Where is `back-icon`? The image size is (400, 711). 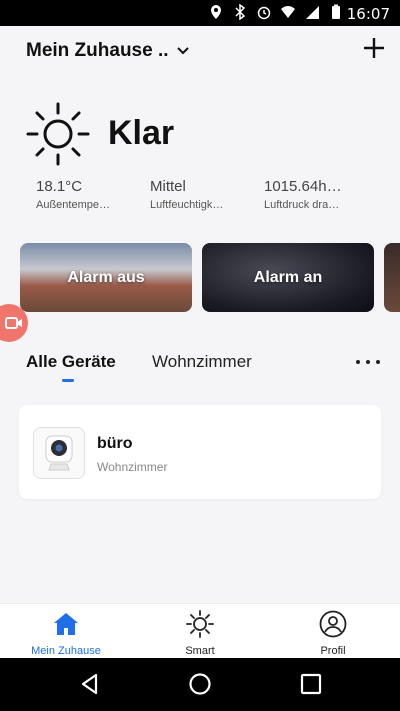
back-icon is located at coordinates (90, 684).